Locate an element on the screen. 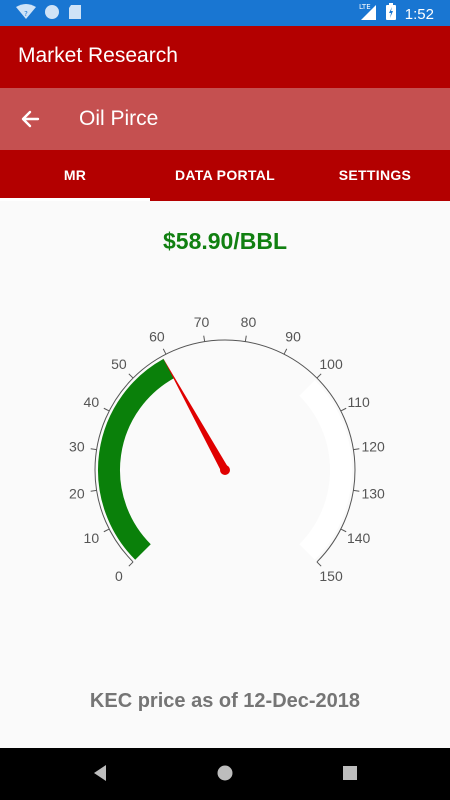  page-title: Oil Pirce is located at coordinates (119, 118).